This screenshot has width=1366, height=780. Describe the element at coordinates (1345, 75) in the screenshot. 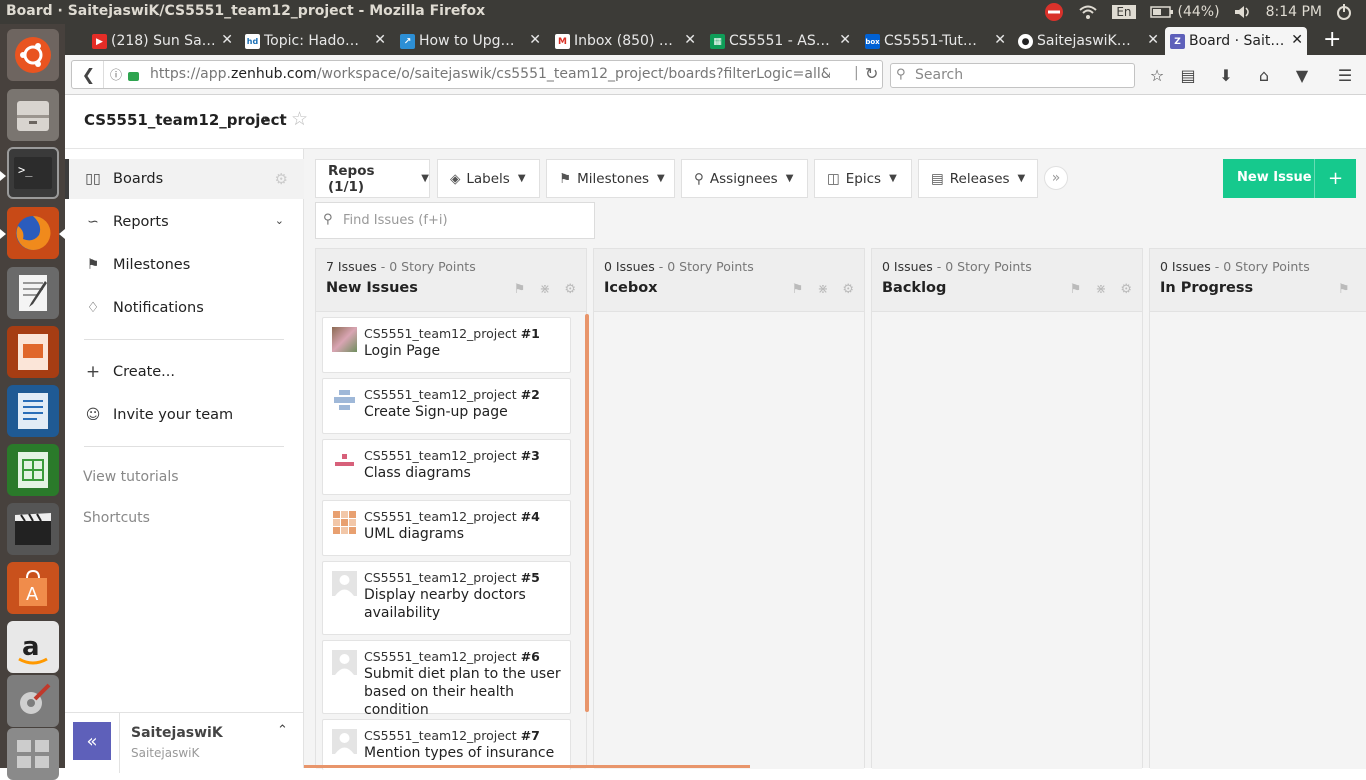

I see `menu-icon: ☰` at that location.